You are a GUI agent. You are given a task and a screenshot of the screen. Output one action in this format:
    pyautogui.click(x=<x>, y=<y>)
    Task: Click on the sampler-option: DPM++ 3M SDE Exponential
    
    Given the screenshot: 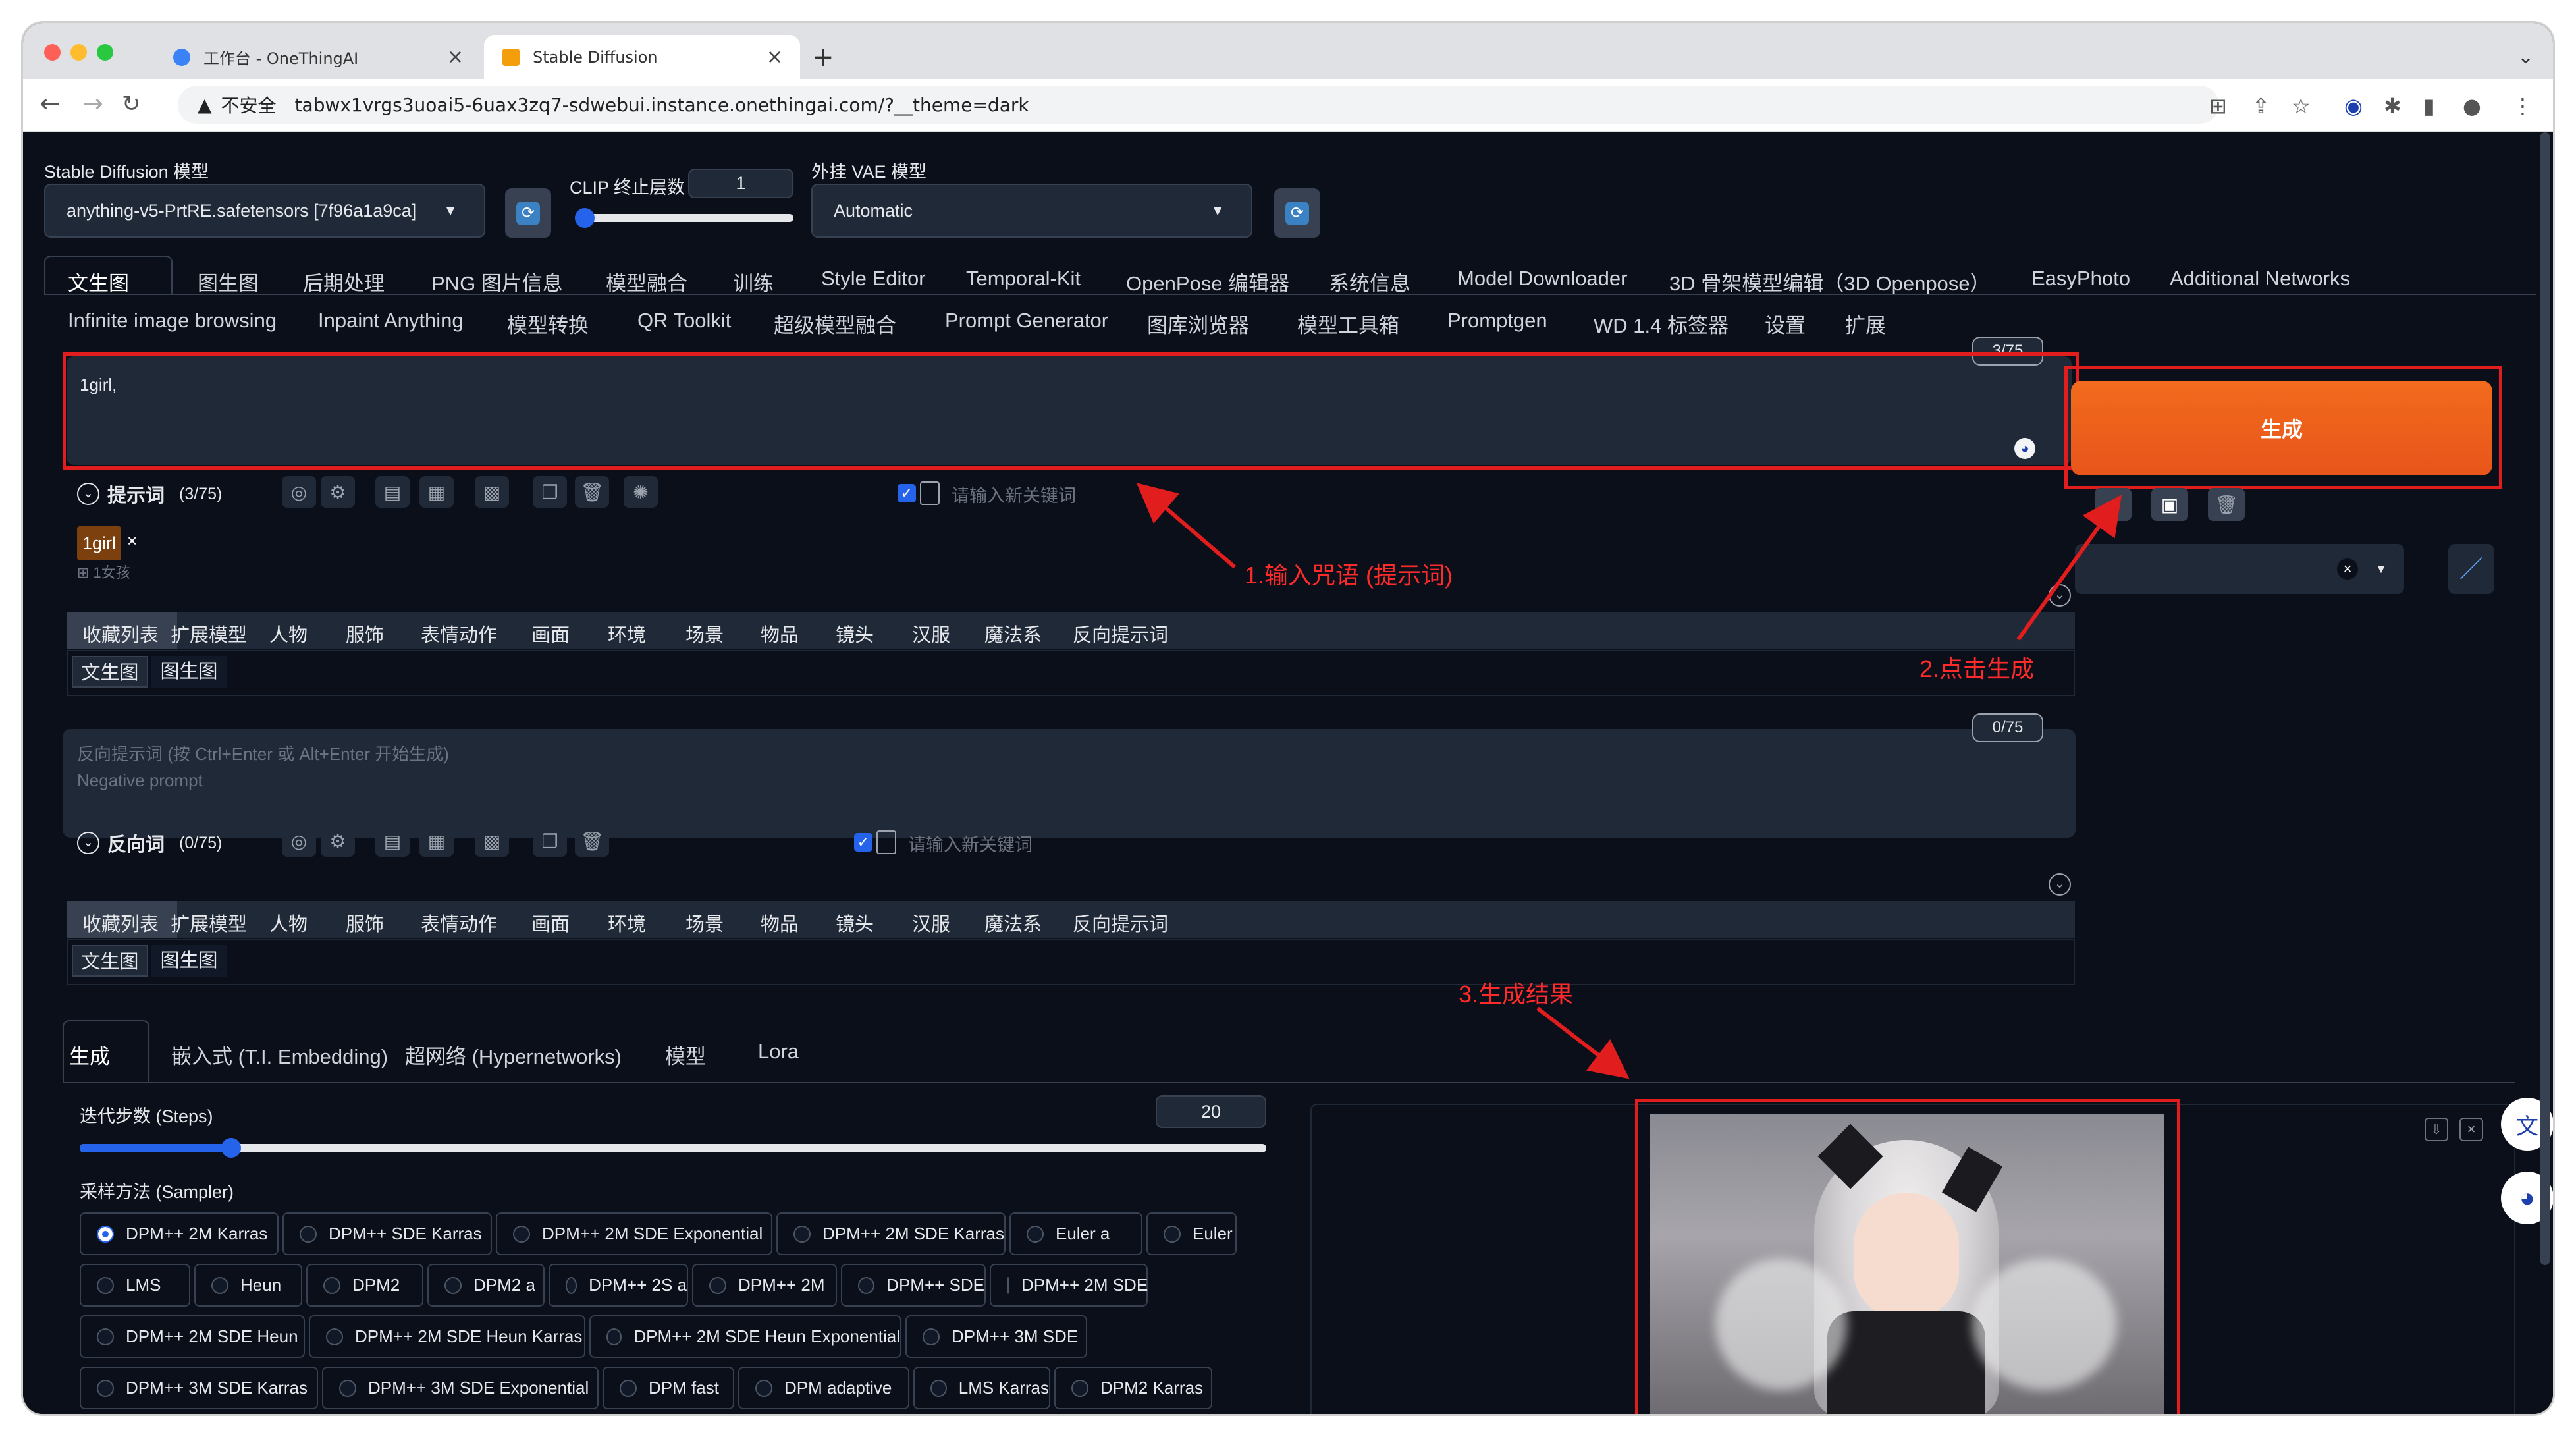 What is the action you would take?
    pyautogui.click(x=460, y=1388)
    